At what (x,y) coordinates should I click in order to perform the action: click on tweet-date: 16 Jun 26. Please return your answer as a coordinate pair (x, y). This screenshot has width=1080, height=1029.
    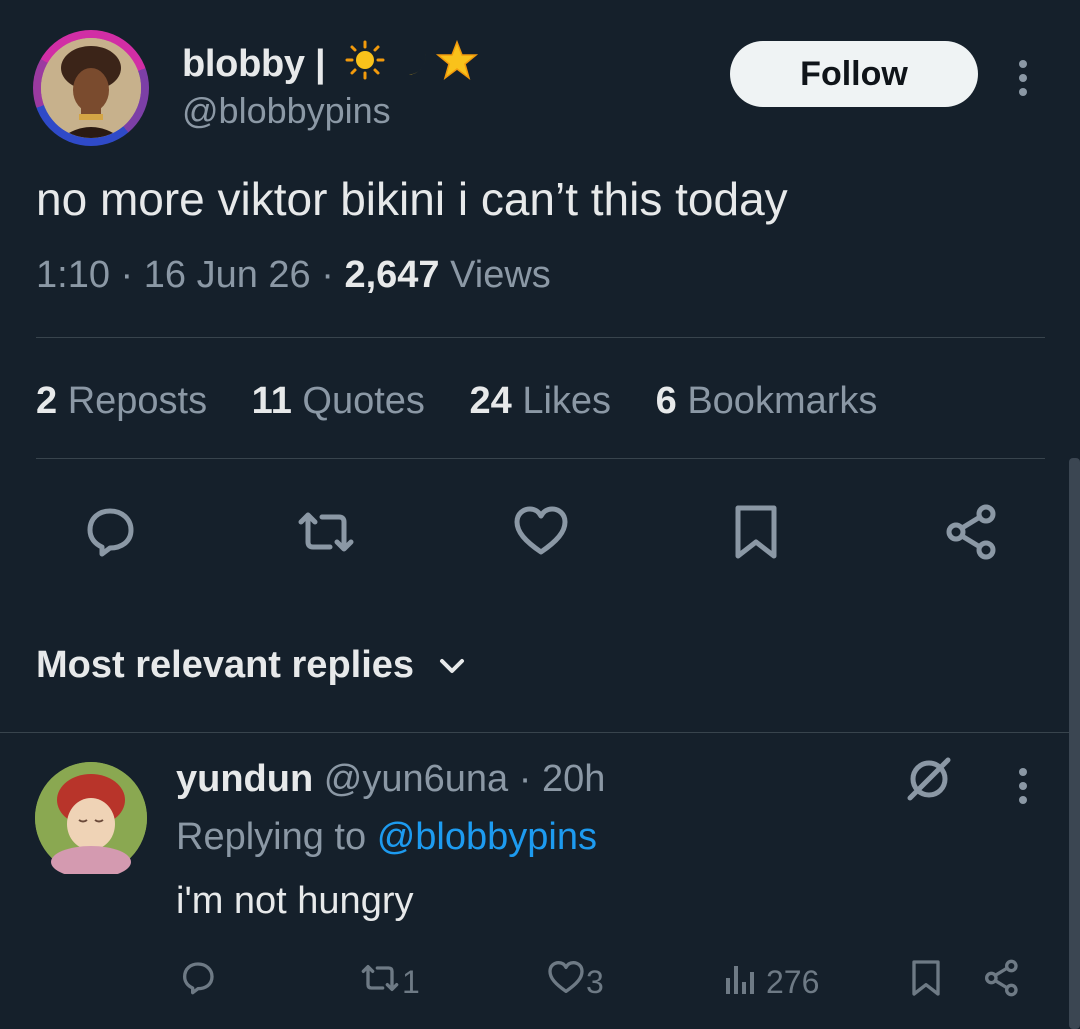
    Looking at the image, I should click on (227, 275).